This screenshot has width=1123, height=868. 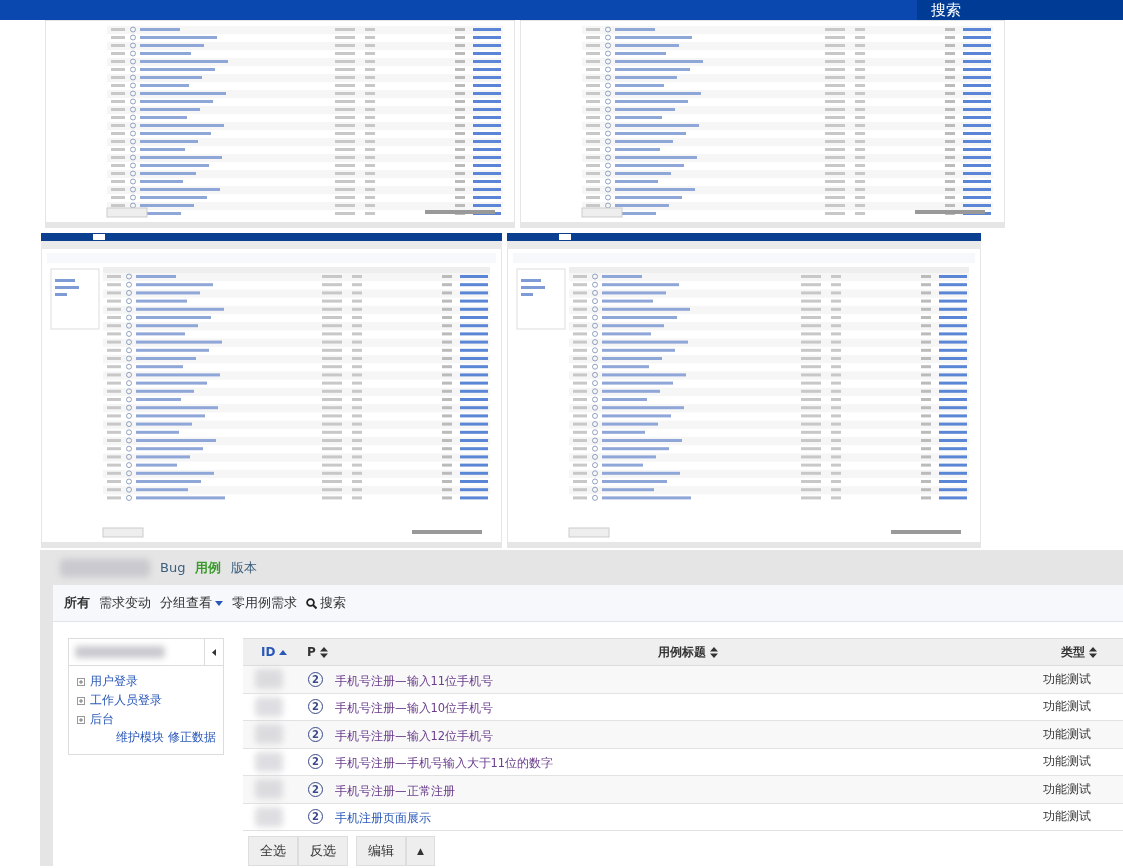 I want to click on column-header: 类型, so click(x=1083, y=652).